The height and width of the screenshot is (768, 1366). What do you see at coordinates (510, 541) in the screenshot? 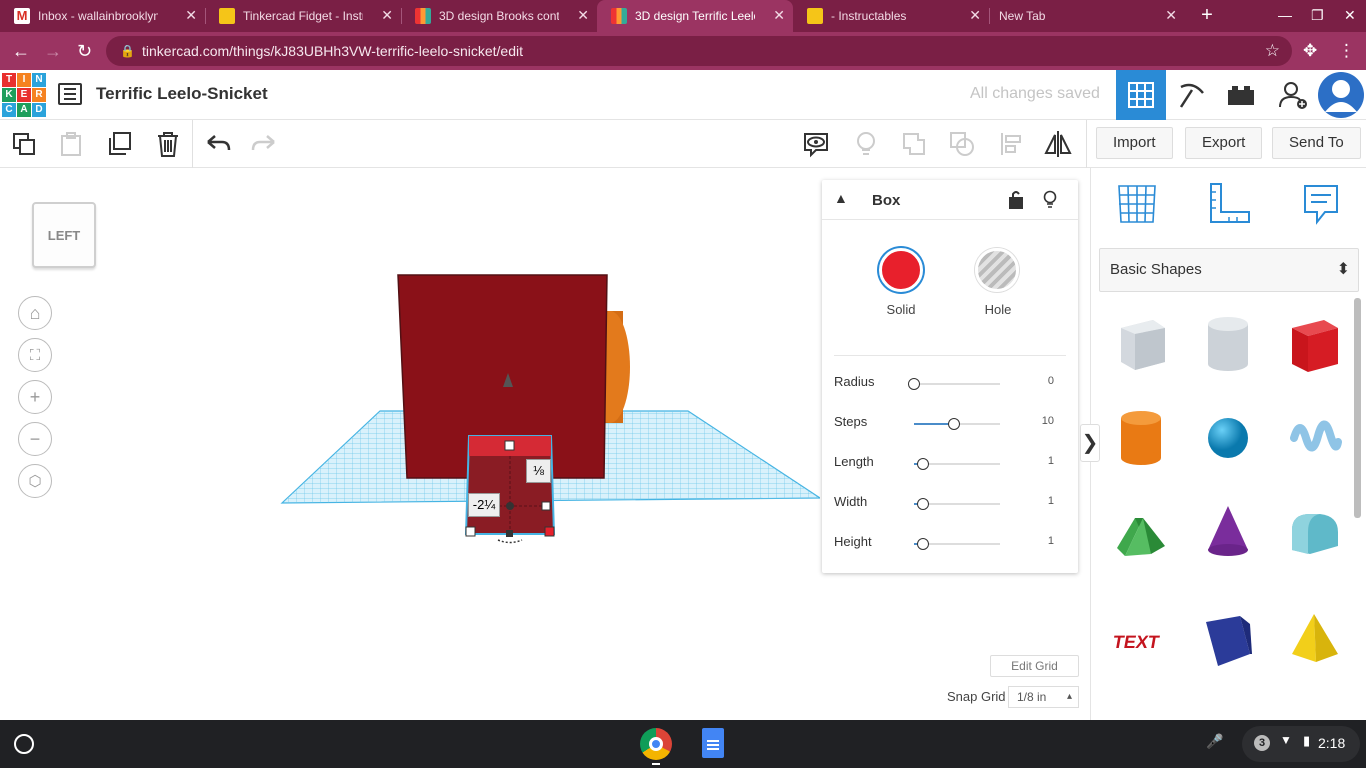
I see `rotate-handle` at bounding box center [510, 541].